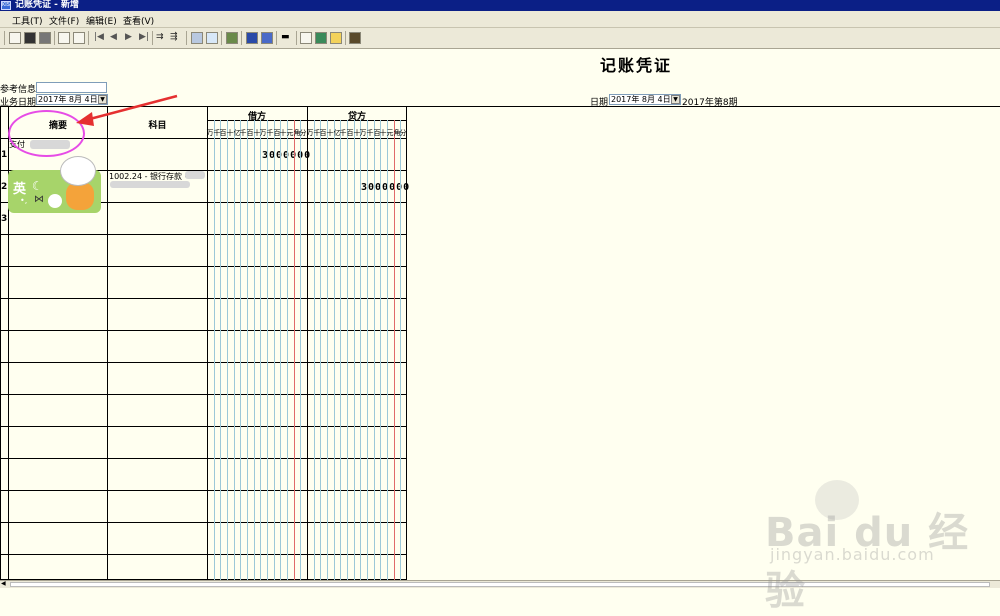 The image size is (1000, 616). I want to click on annotation-arrow, so click(127, 110).